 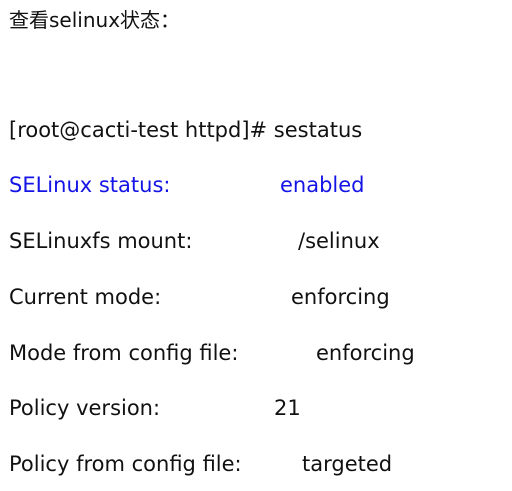 What do you see at coordinates (347, 464) in the screenshot?
I see `status-value: targeted` at bounding box center [347, 464].